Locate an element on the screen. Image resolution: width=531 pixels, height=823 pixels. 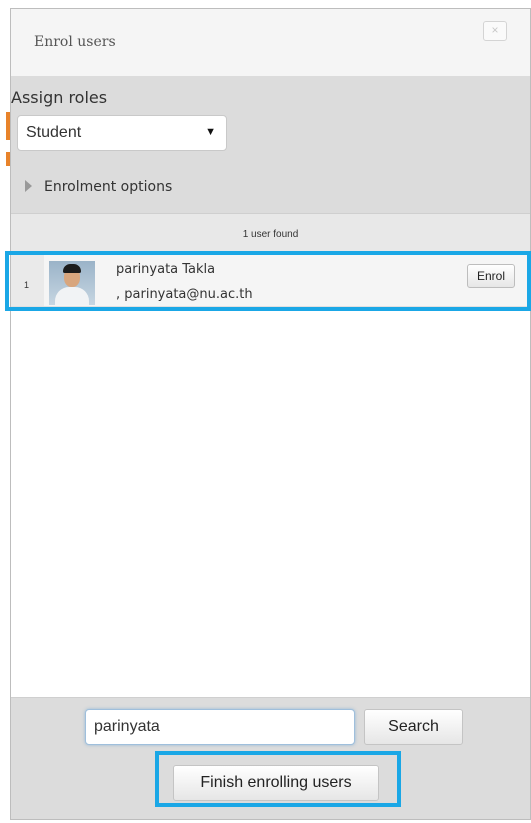
finish-enrolling-users-button: Finish enrolling users is located at coordinates (276, 783).